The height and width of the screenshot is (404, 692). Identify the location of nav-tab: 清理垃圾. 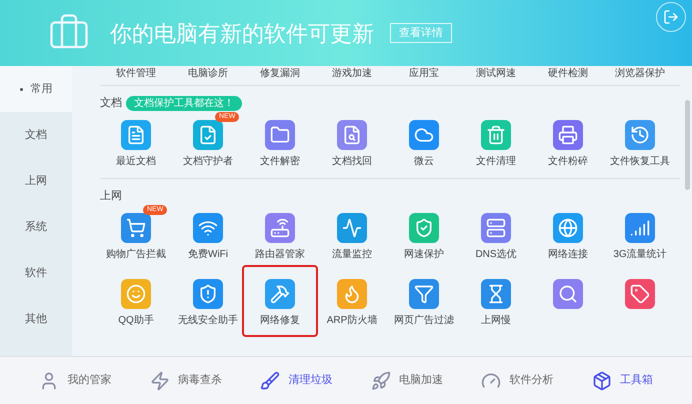
(296, 380).